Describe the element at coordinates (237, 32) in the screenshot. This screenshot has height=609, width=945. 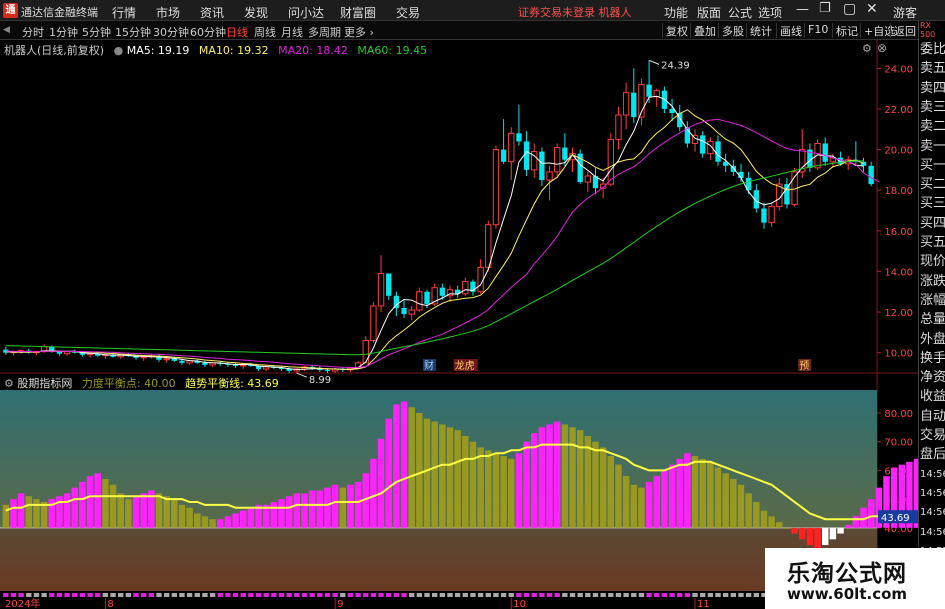
I see `tab-daily: 日线` at that location.